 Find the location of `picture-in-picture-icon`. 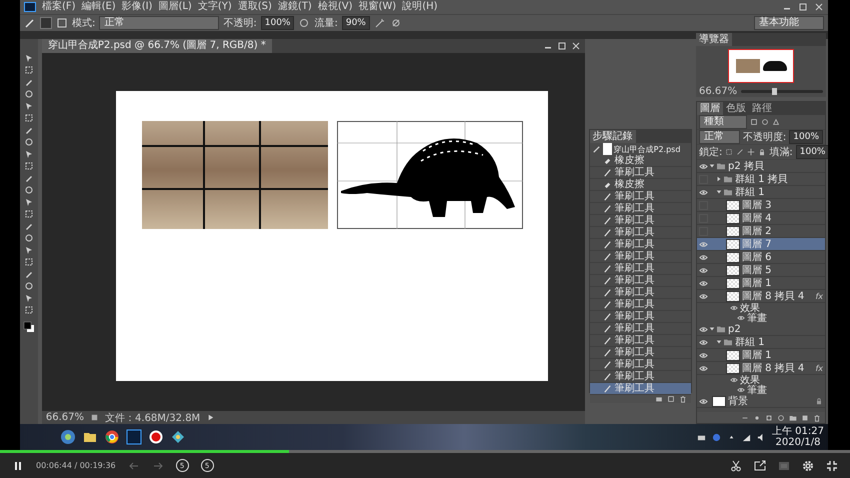

picture-in-picture-icon is located at coordinates (784, 466).